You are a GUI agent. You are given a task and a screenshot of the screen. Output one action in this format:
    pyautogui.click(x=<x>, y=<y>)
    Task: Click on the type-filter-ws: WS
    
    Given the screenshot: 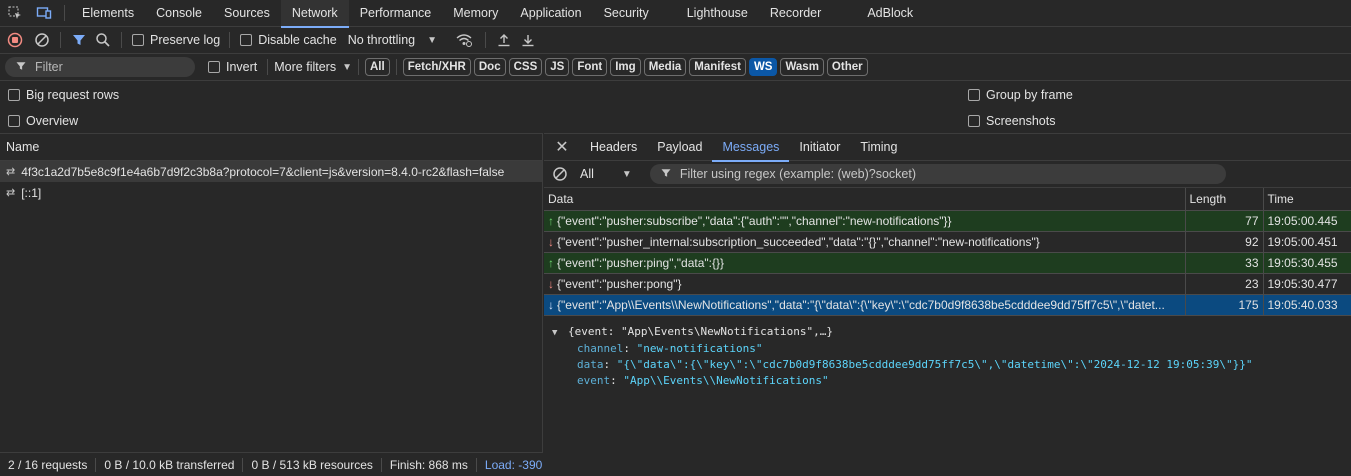 What is the action you would take?
    pyautogui.click(x=763, y=67)
    